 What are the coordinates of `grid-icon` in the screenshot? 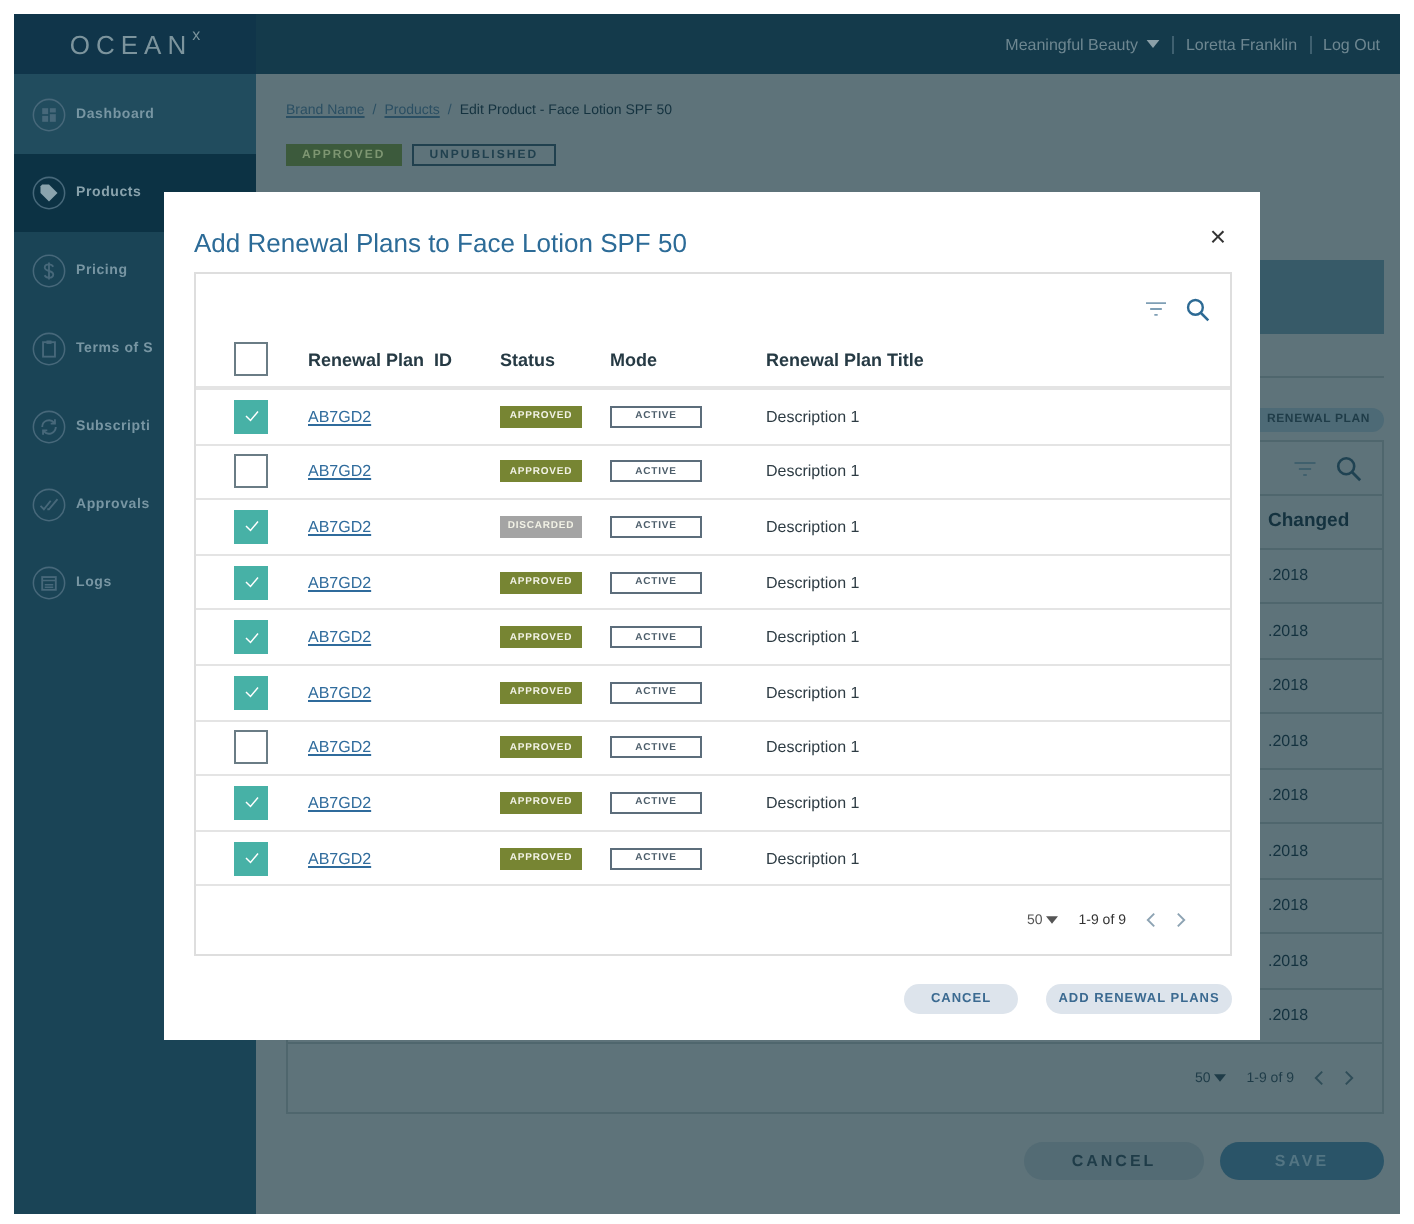 It's located at (49, 114).